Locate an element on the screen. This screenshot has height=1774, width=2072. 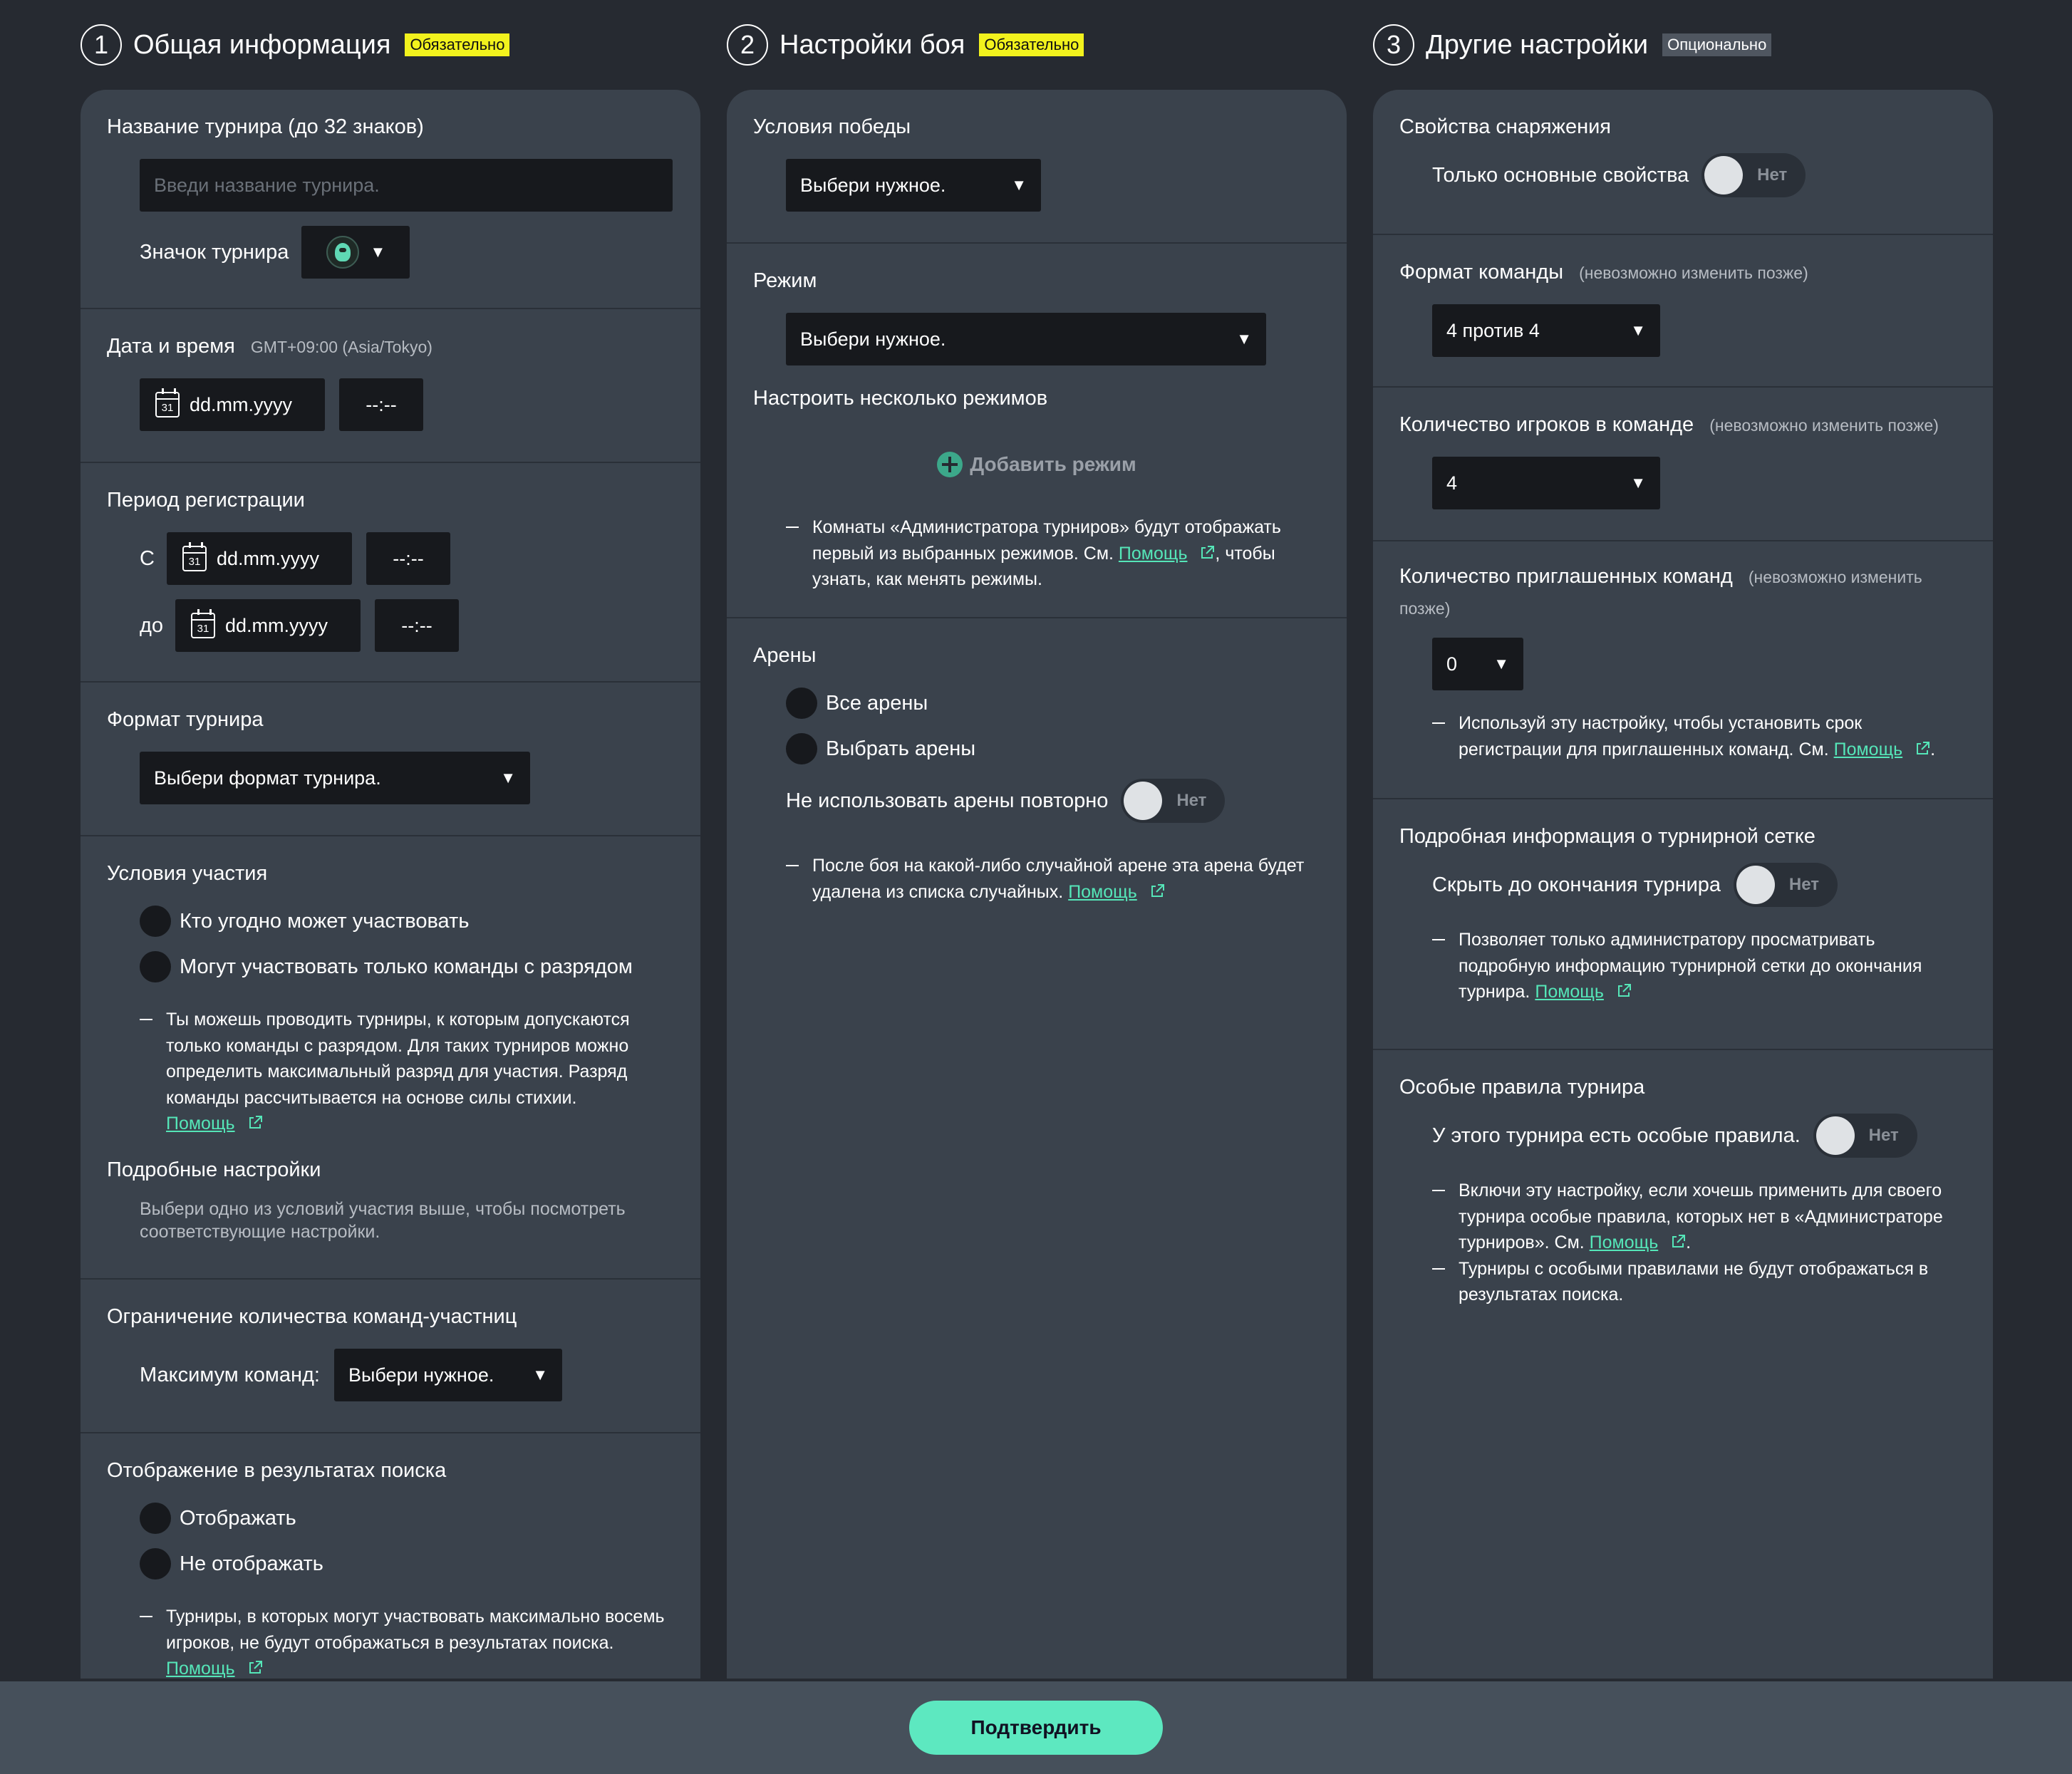
win-conditions-select: Выбери нужное. ▼ is located at coordinates (913, 186).